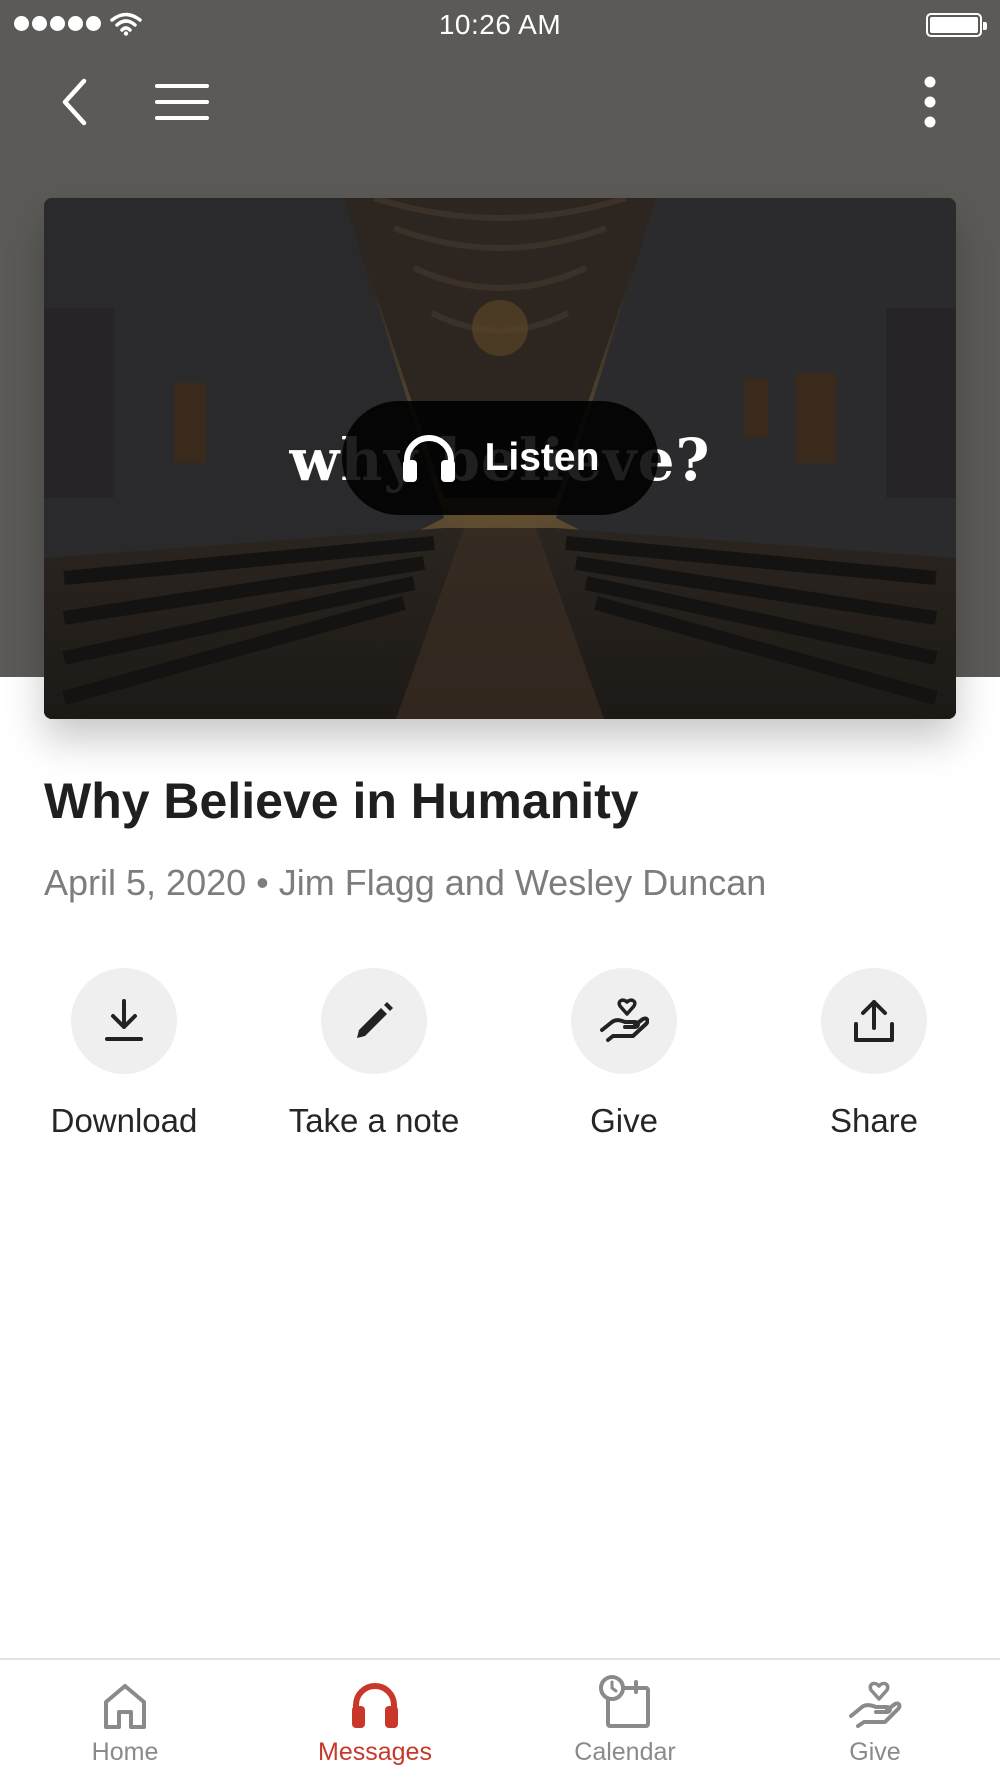  I want to click on give-button-circle, so click(624, 1021).